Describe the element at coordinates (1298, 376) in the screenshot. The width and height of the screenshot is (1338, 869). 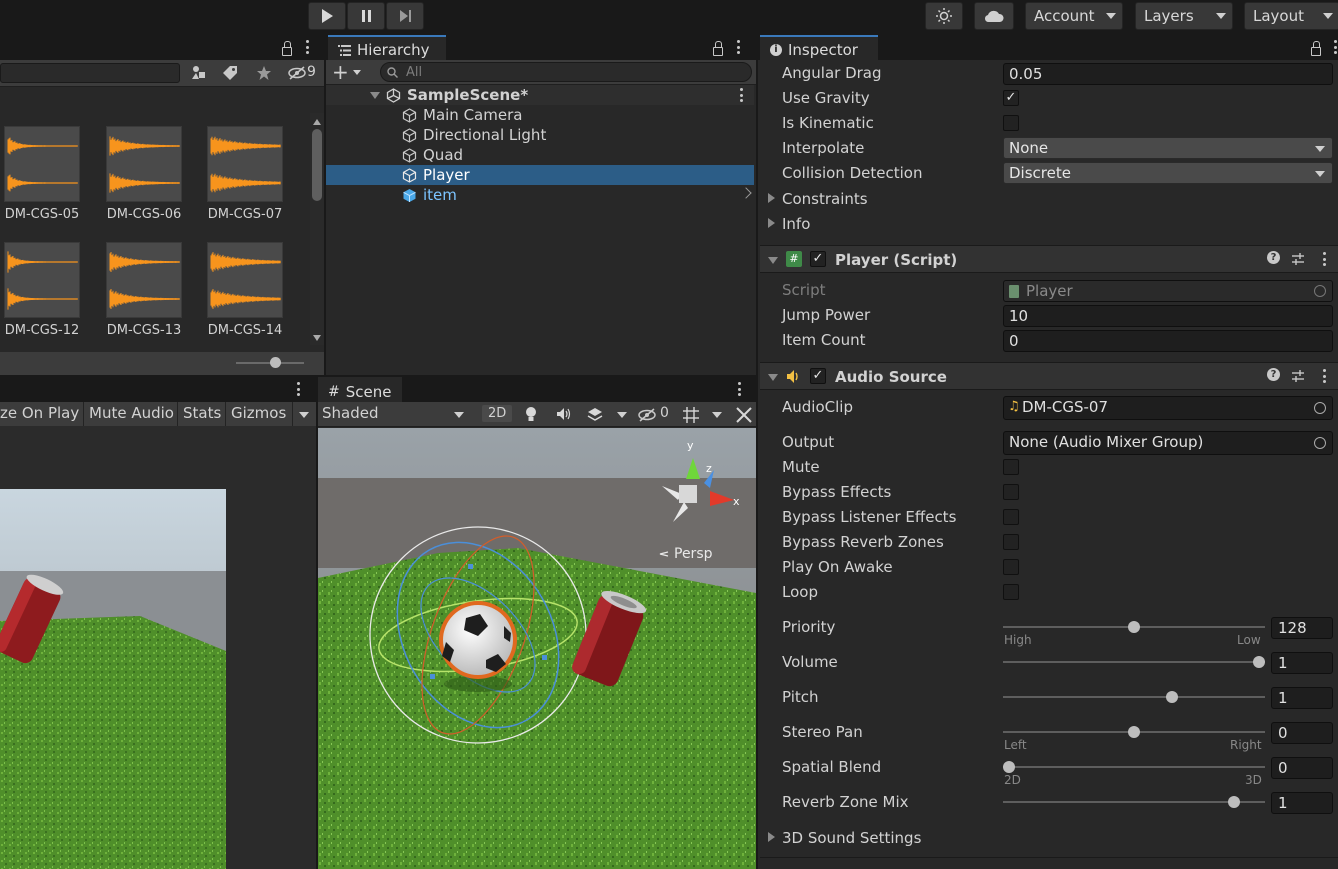
I see `presets-sliders-icon` at that location.